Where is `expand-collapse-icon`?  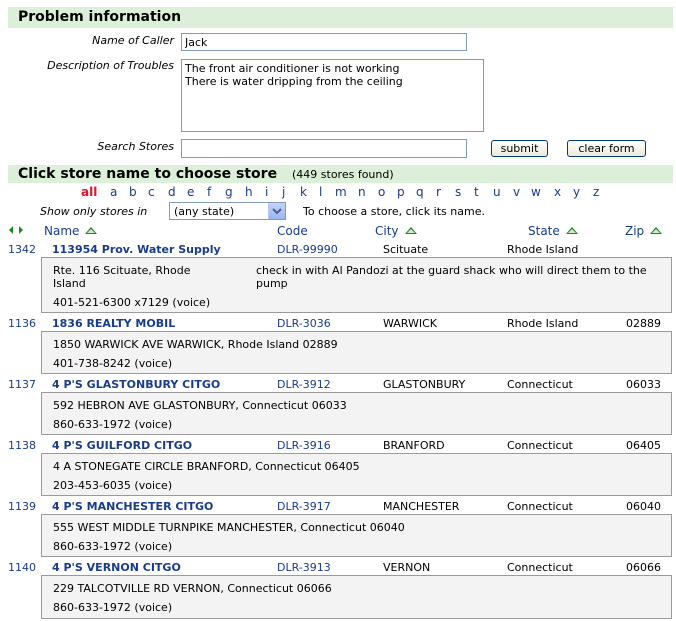
expand-collapse-icon is located at coordinates (16, 231).